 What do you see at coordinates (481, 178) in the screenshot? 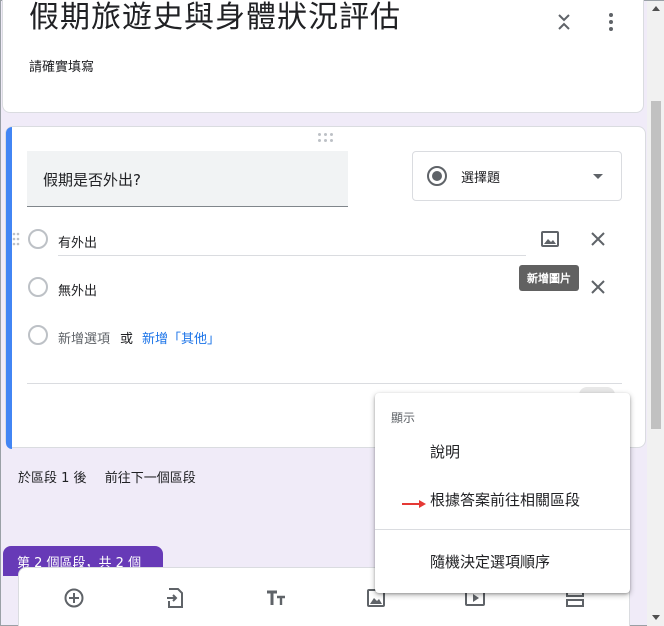
I see `question-type-label: 選擇題` at bounding box center [481, 178].